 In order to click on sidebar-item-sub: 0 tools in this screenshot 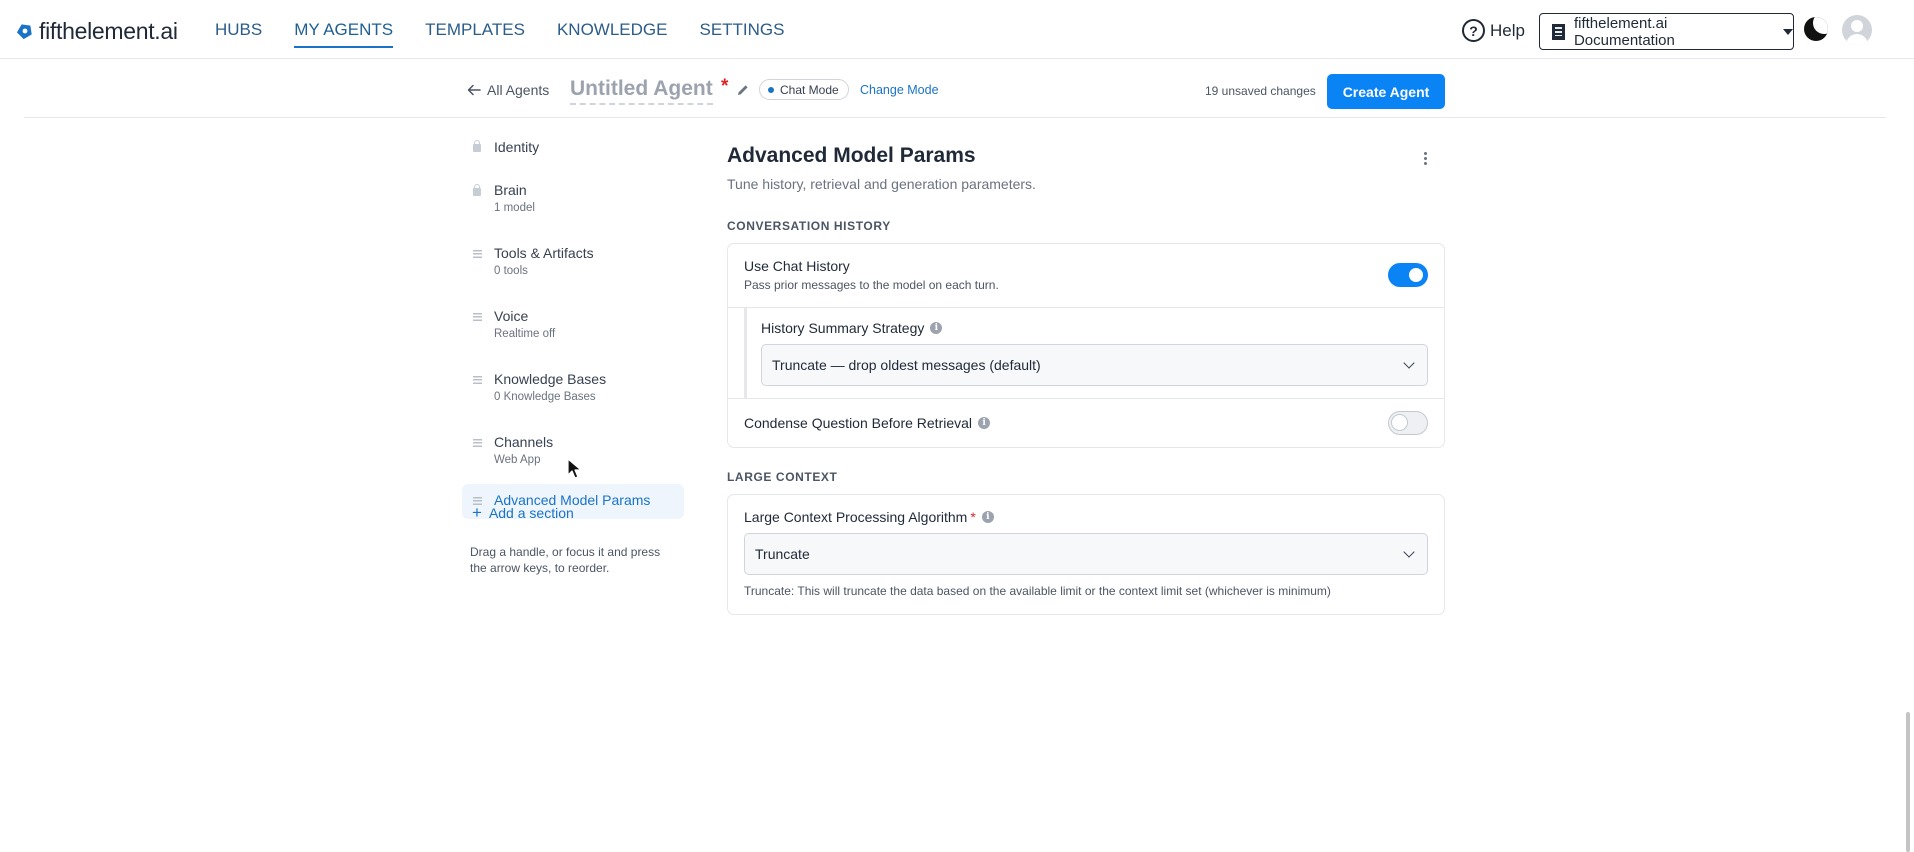, I will do `click(511, 271)`.